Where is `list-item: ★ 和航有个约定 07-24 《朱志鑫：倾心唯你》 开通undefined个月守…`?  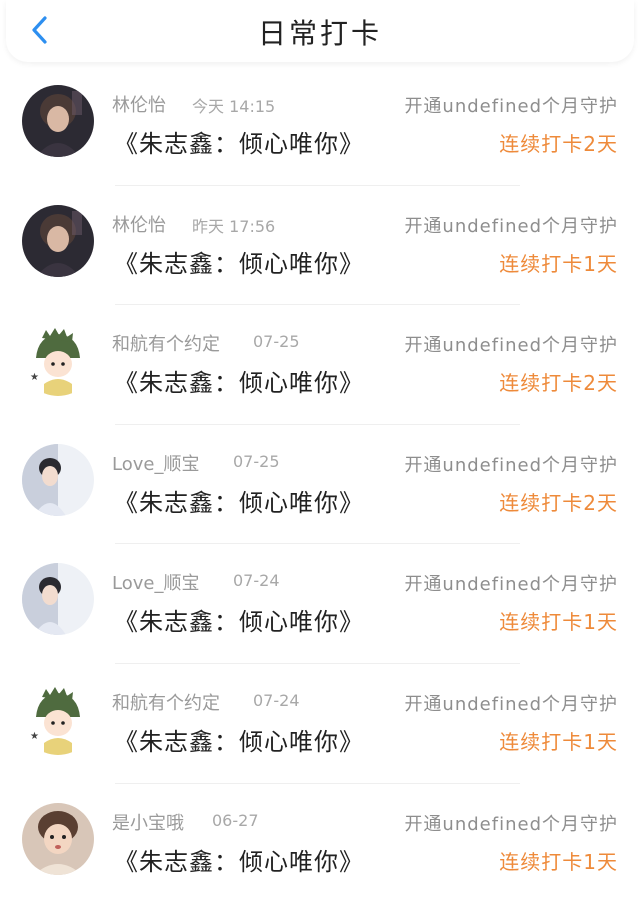
list-item: ★ 和航有个约定 07-24 《朱志鑫：倾心唯你》 开通undefined个月守… is located at coordinates (320, 724).